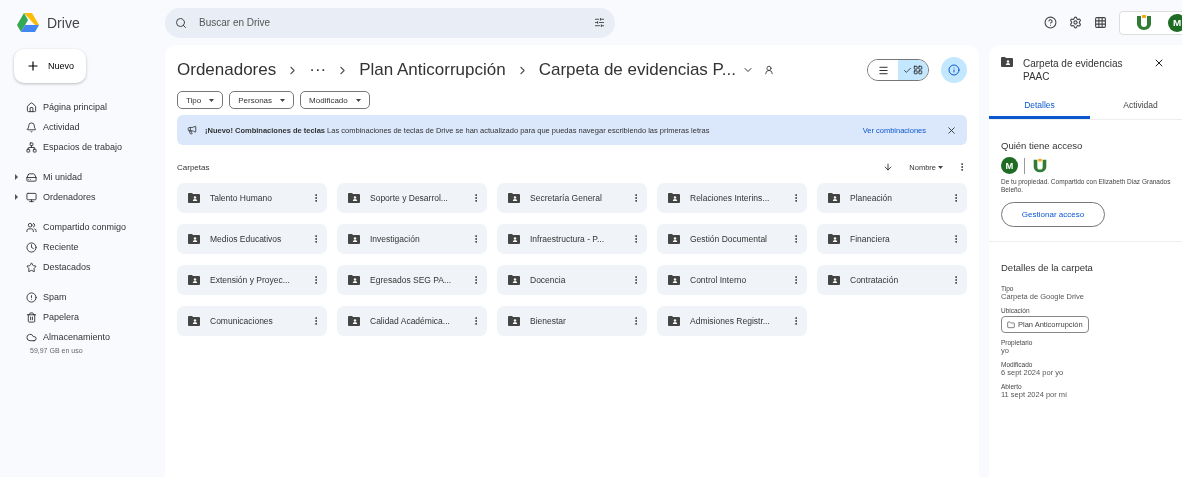 The height and width of the screenshot is (477, 1182). What do you see at coordinates (892, 239) in the screenshot?
I see `folder-card: Financiera` at bounding box center [892, 239].